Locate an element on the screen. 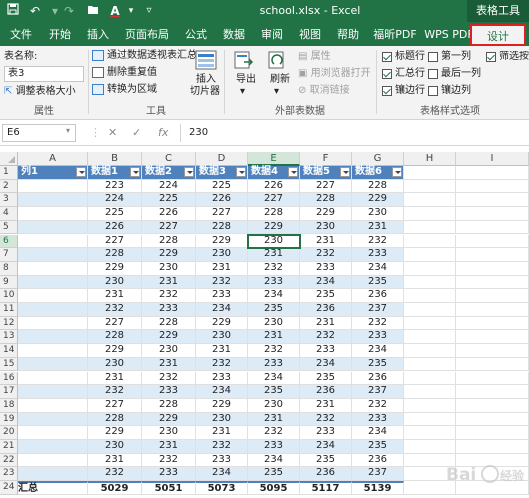 The width and height of the screenshot is (529, 498). table-cell: 237 is located at coordinates (378, 474).